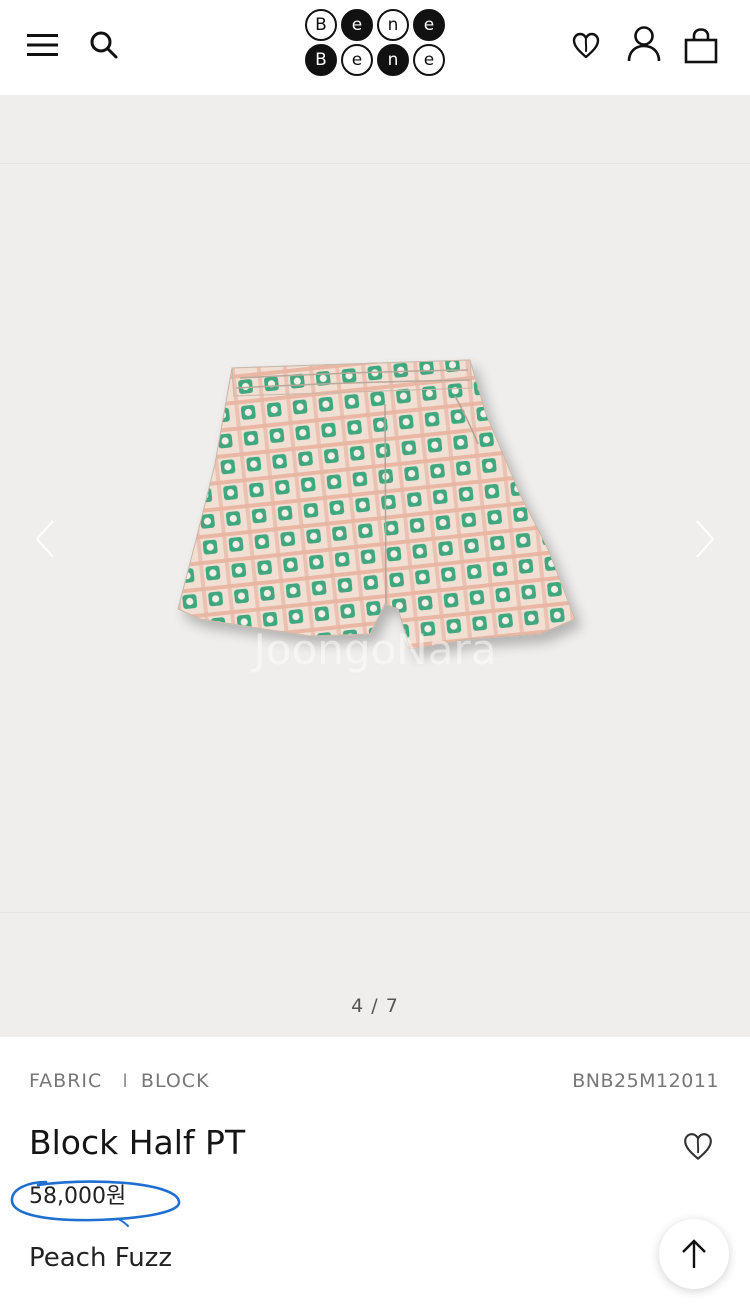 The image size is (750, 1310). What do you see at coordinates (125, 1081) in the screenshot?
I see `breadcrumb-separator: I` at bounding box center [125, 1081].